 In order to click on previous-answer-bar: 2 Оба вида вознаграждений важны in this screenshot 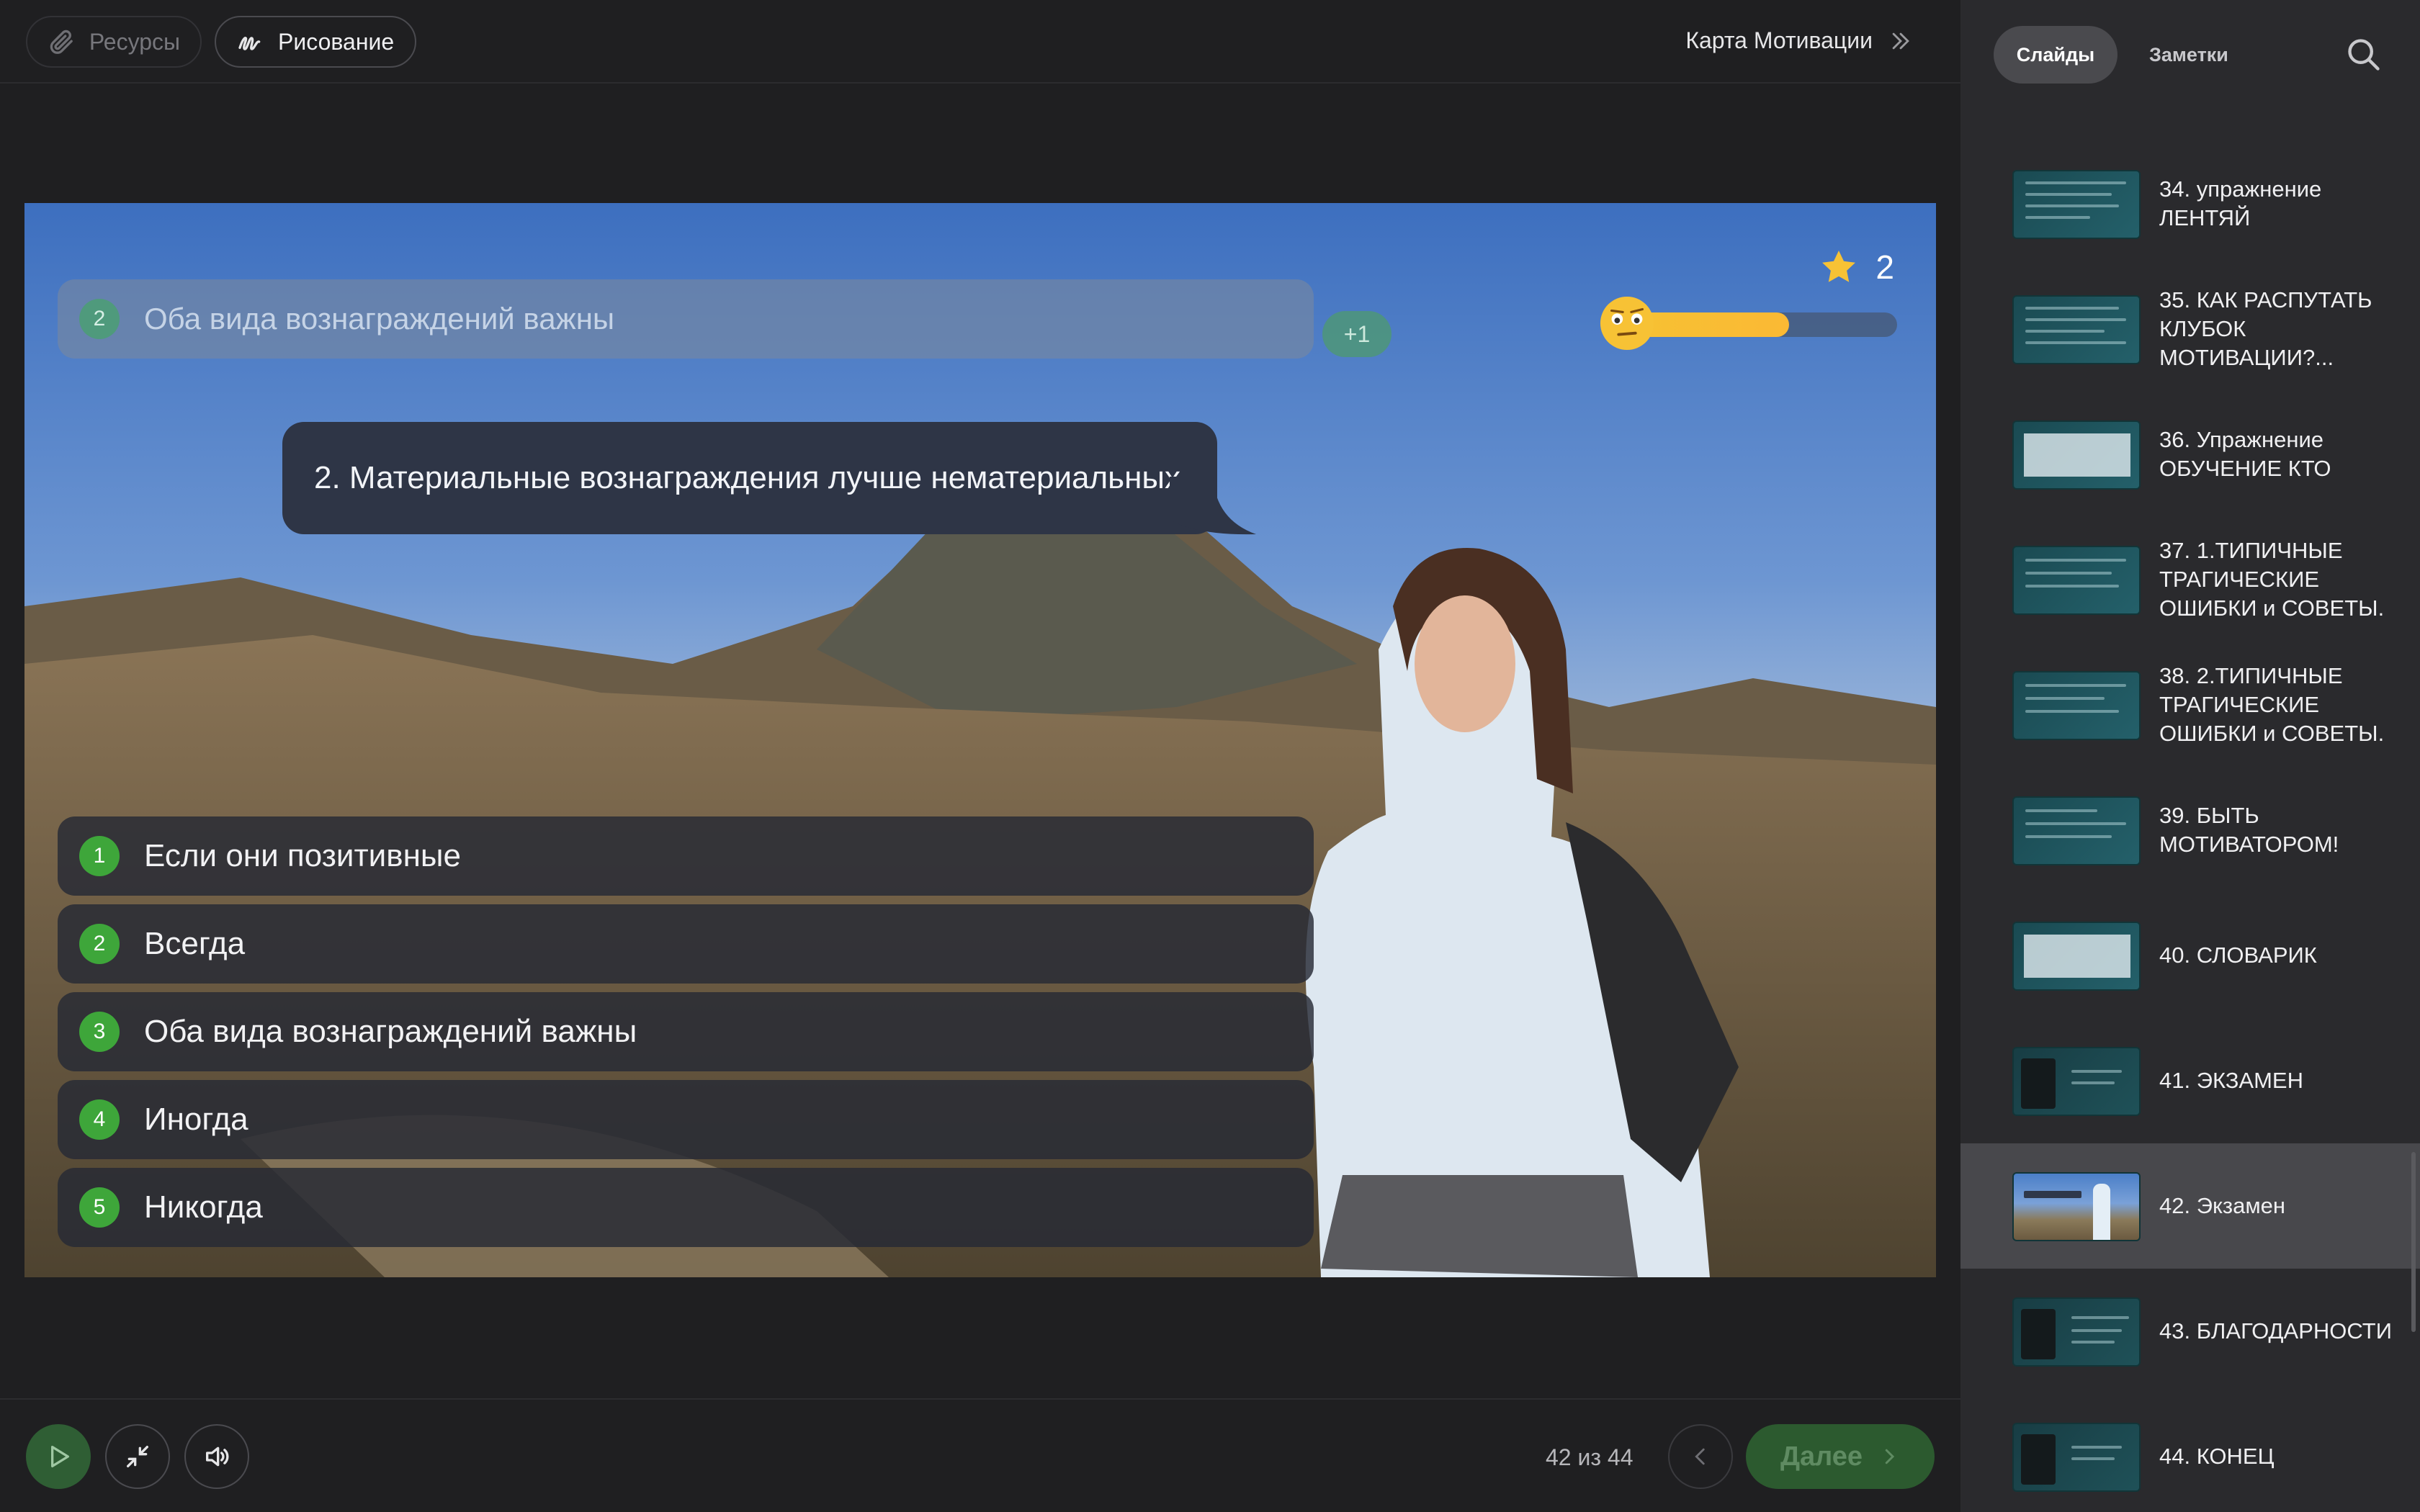, I will do `click(686, 319)`.